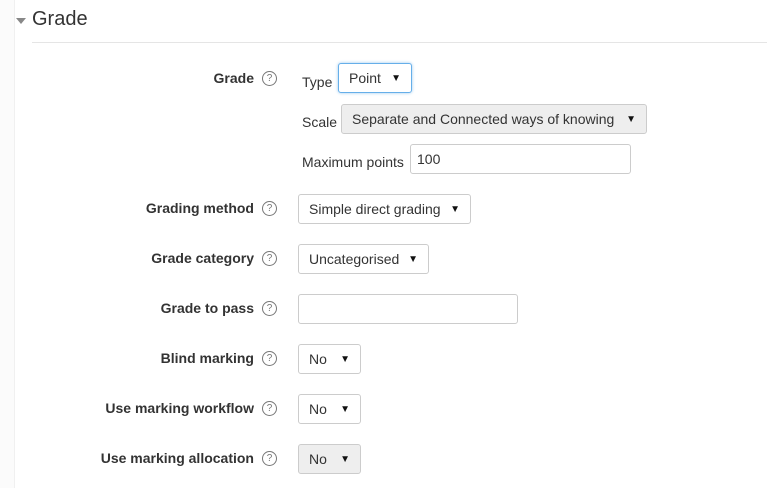 Image resolution: width=767 pixels, height=488 pixels. Describe the element at coordinates (329, 409) in the screenshot. I see `marking-workflow-select: No ▼` at that location.